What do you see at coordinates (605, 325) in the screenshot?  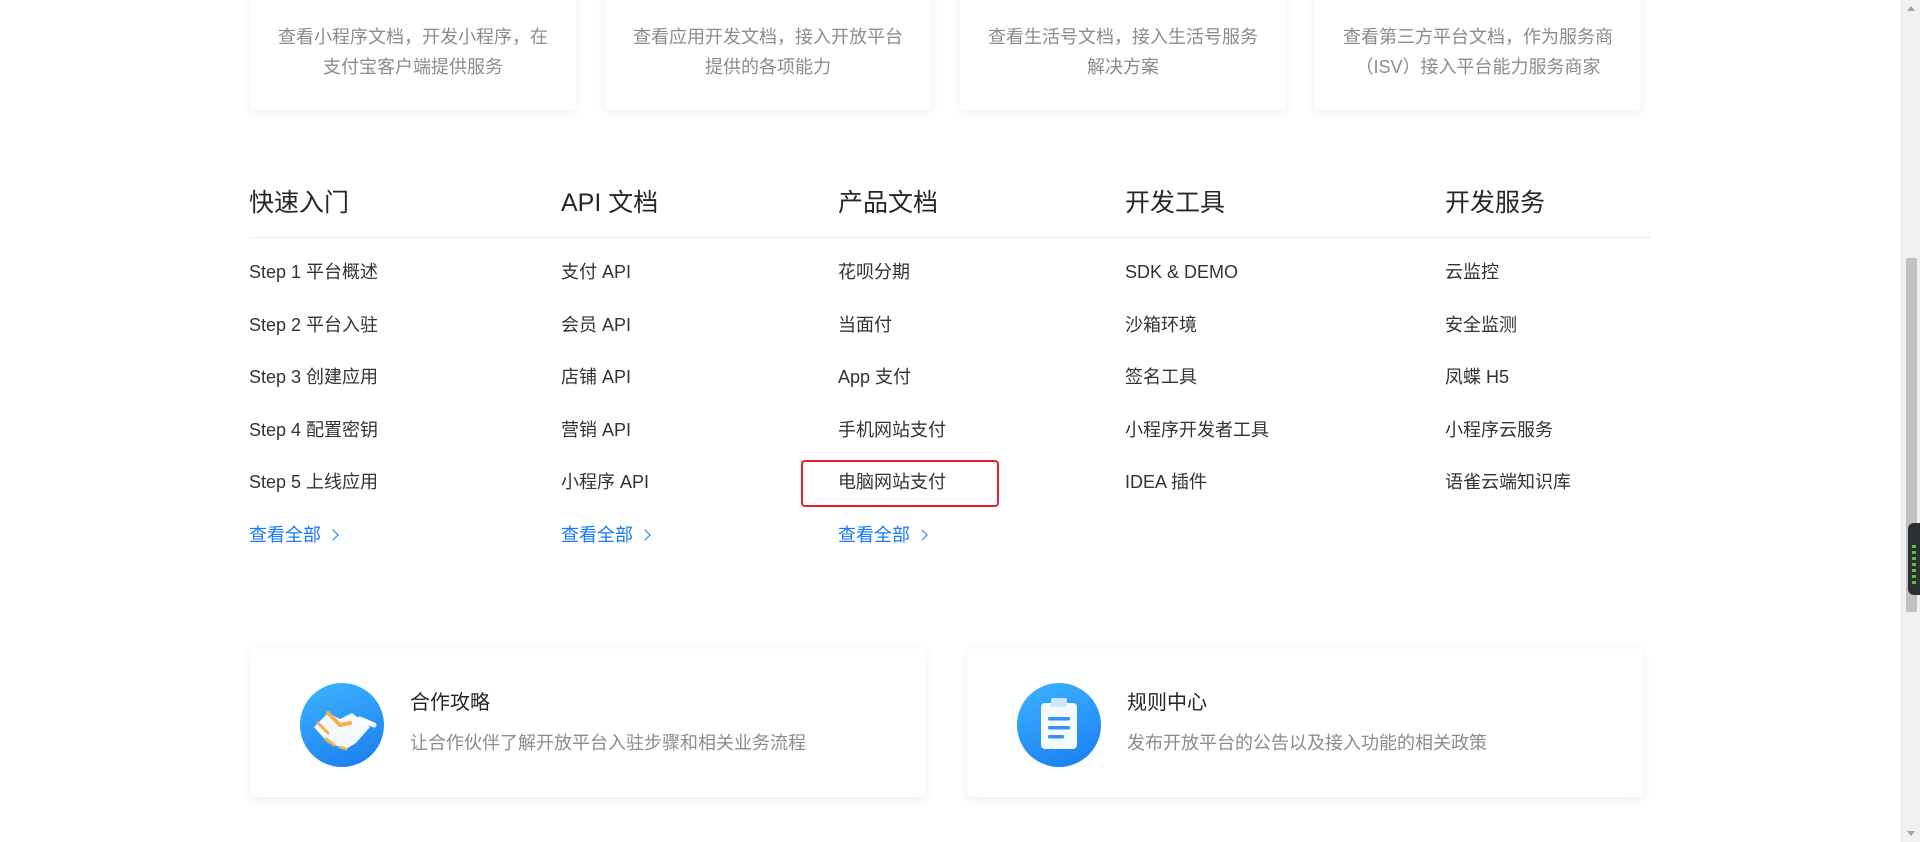 I see `nav-link: 会员 API` at bounding box center [605, 325].